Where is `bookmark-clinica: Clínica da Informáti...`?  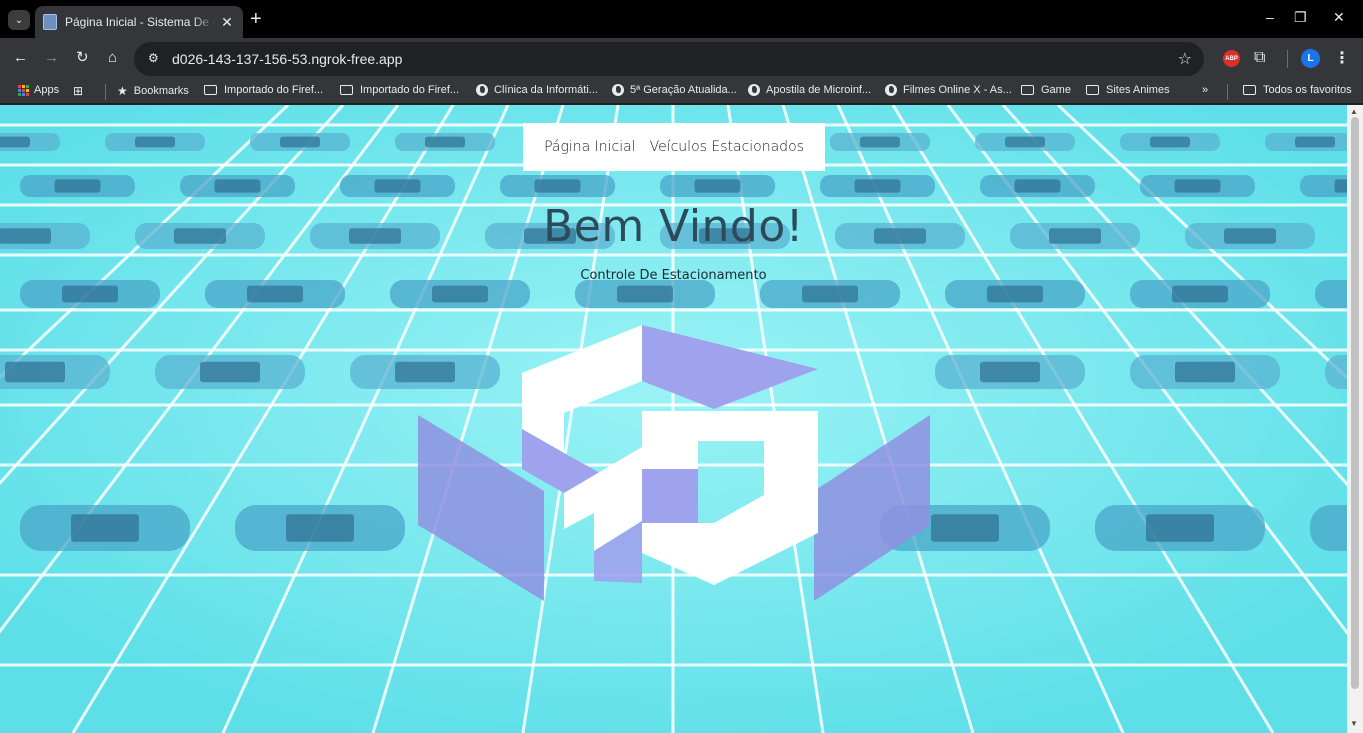
bookmark-clinica: Clínica da Informáti... is located at coordinates (537, 90).